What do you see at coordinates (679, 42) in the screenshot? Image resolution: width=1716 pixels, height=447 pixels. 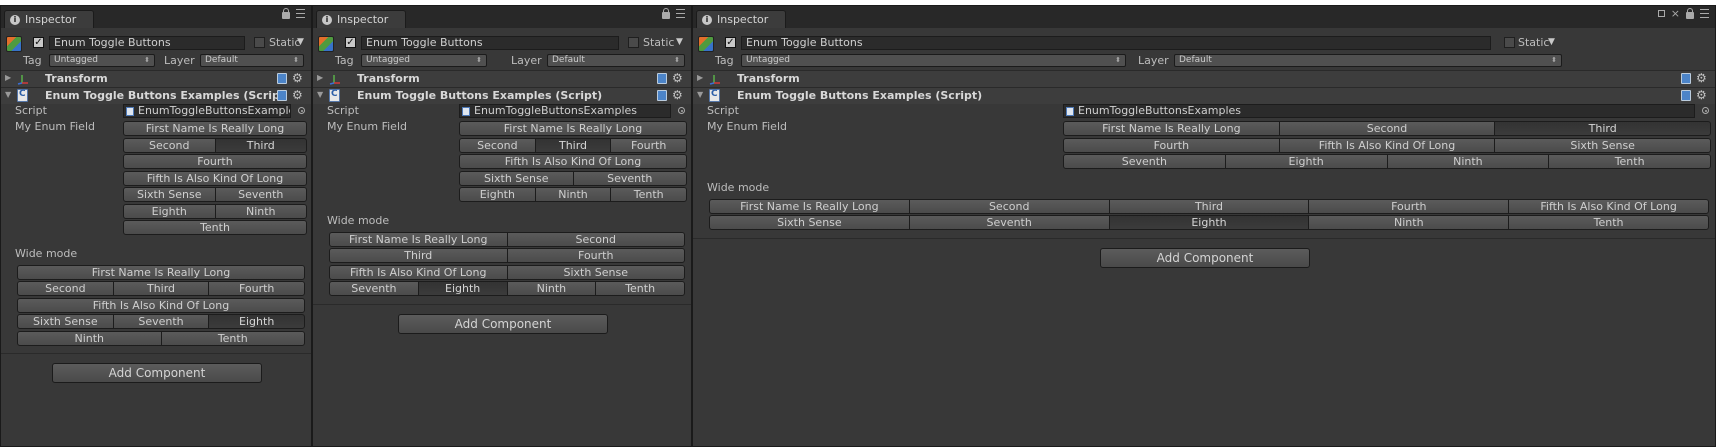 I see `static-dropdown-arrow-icon: ▼` at bounding box center [679, 42].